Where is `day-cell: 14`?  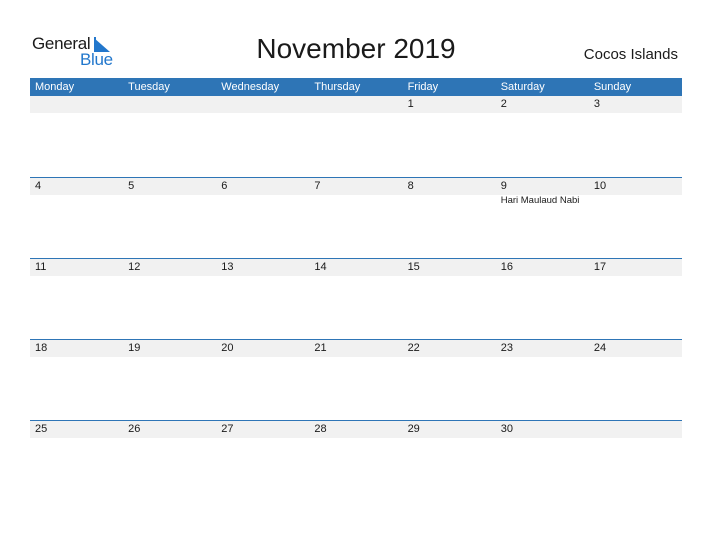
day-cell: 14 is located at coordinates (355, 267).